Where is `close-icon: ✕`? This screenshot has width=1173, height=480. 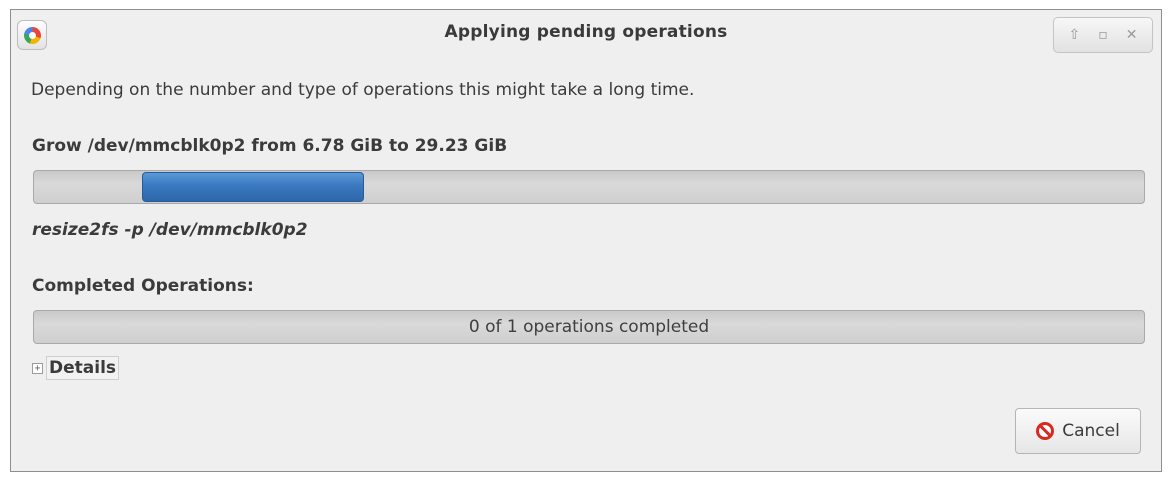
close-icon: ✕ is located at coordinates (1132, 35).